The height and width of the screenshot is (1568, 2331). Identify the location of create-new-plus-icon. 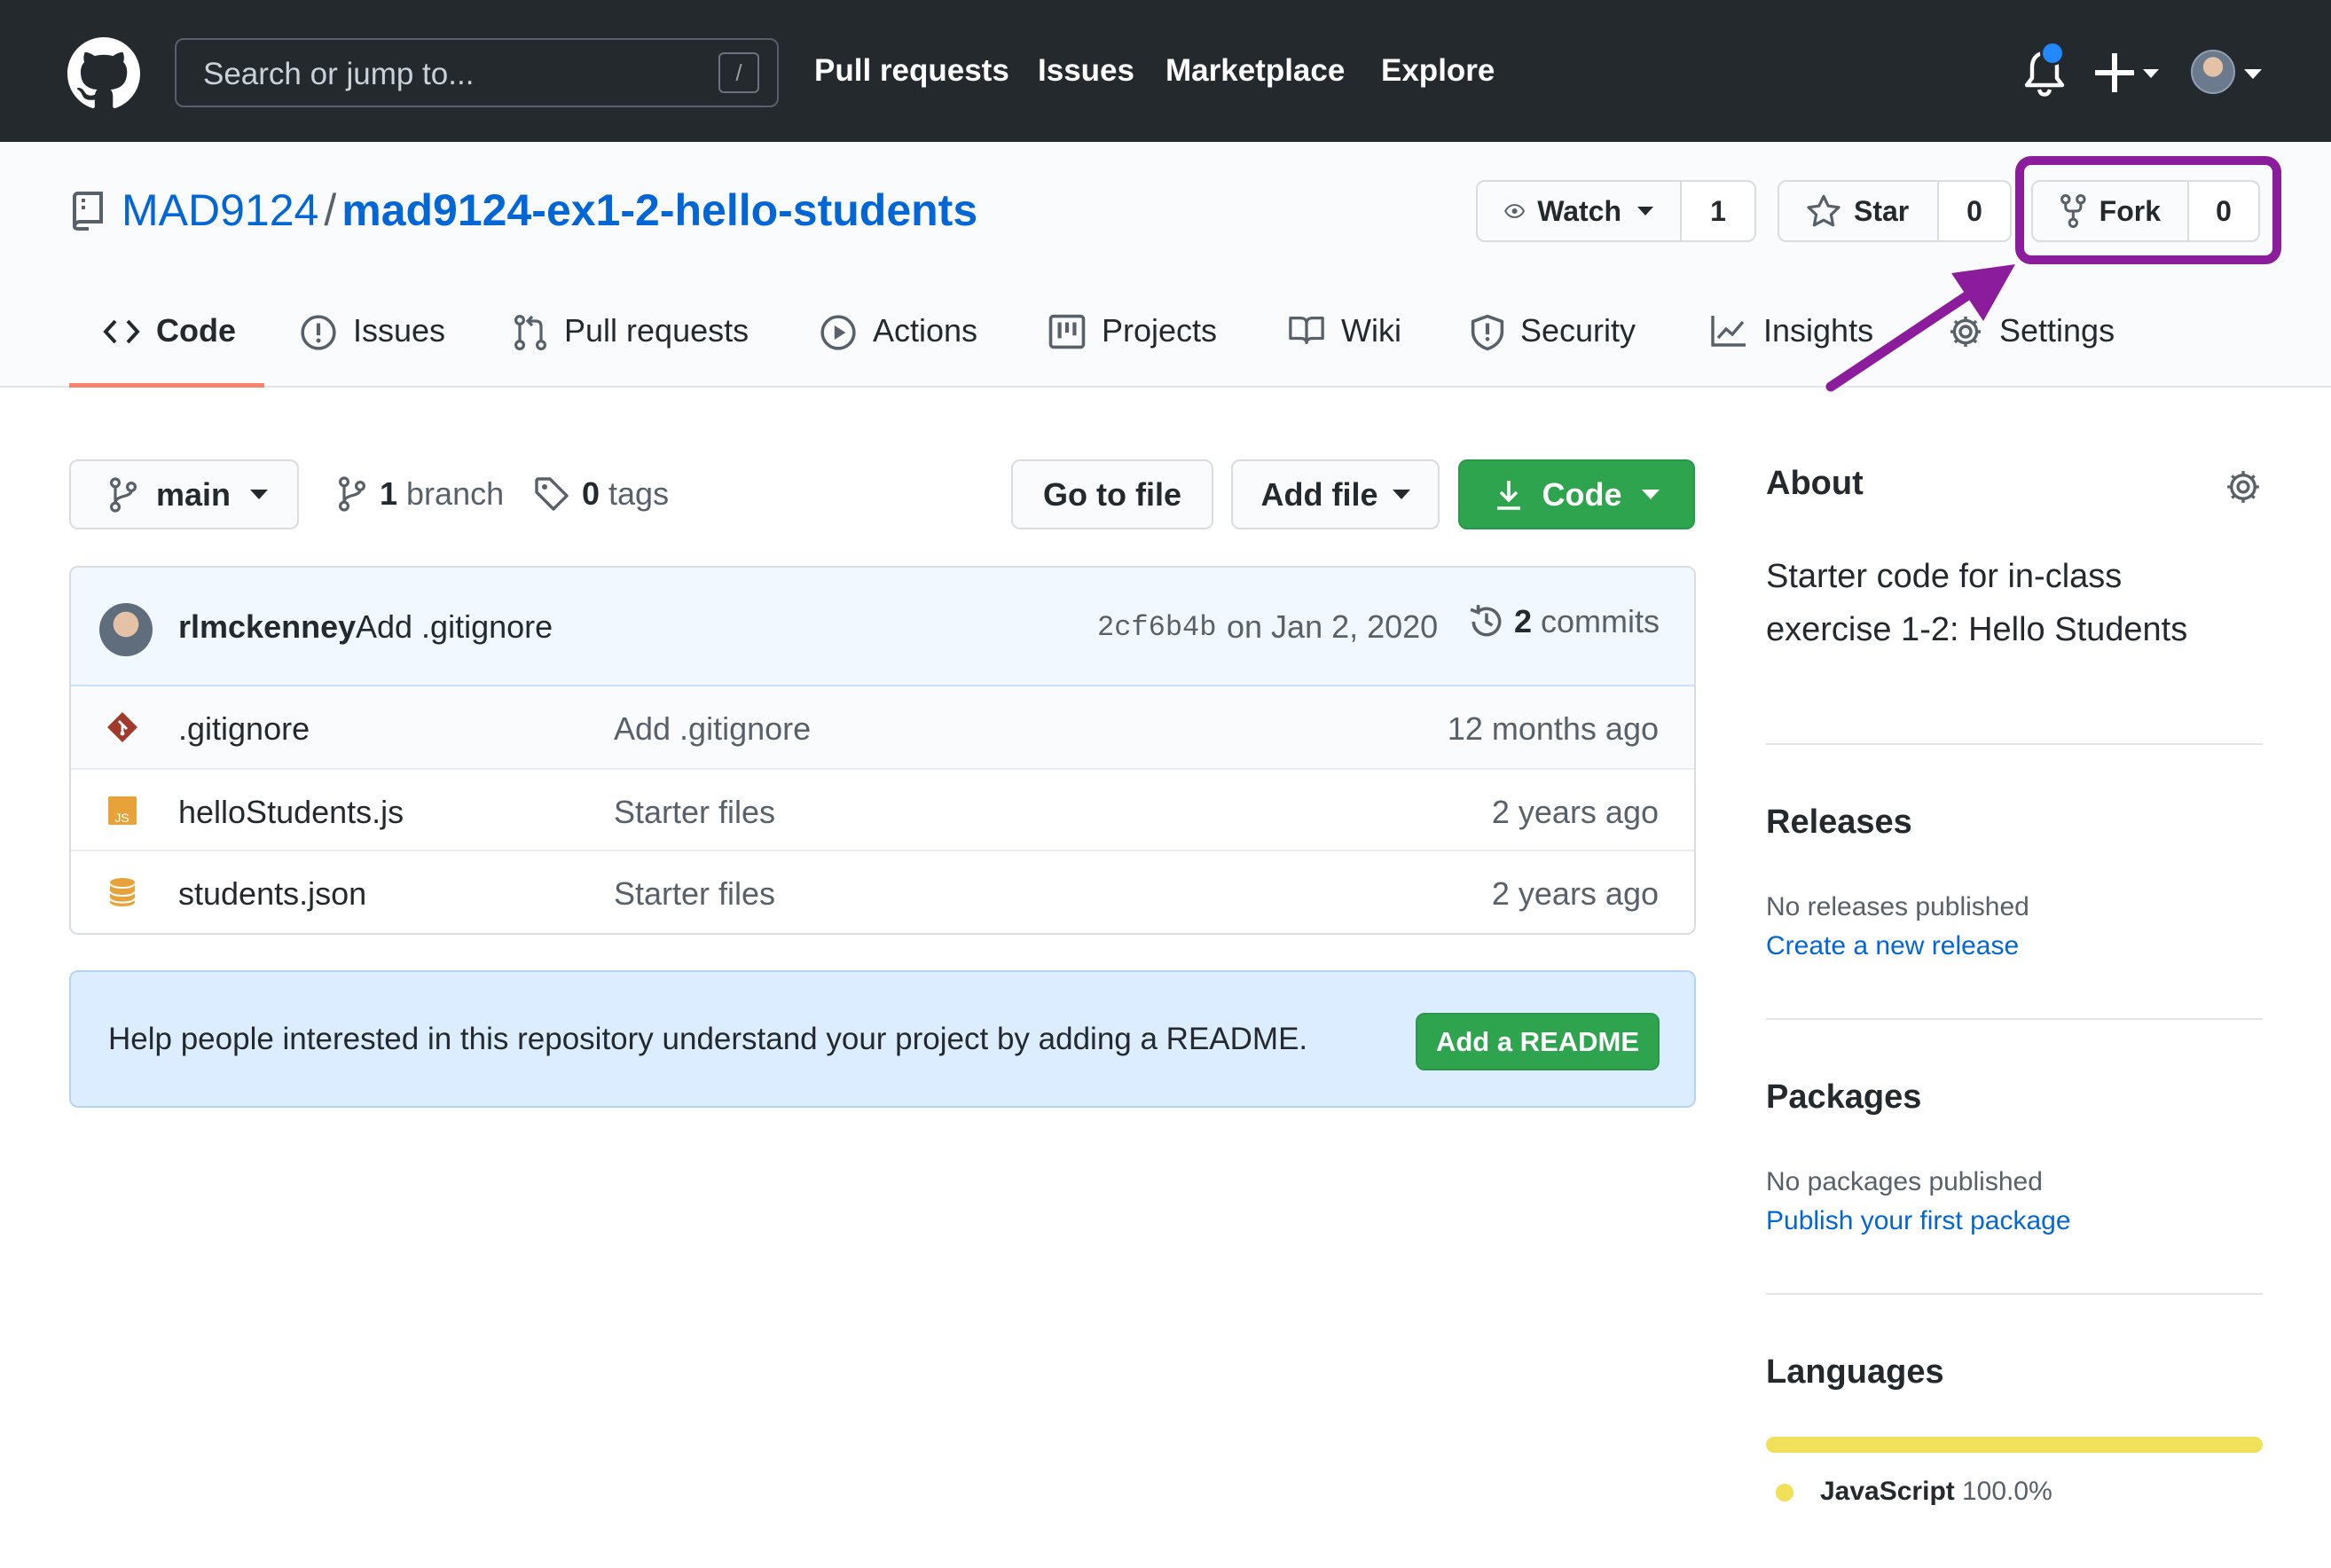
(2127, 73).